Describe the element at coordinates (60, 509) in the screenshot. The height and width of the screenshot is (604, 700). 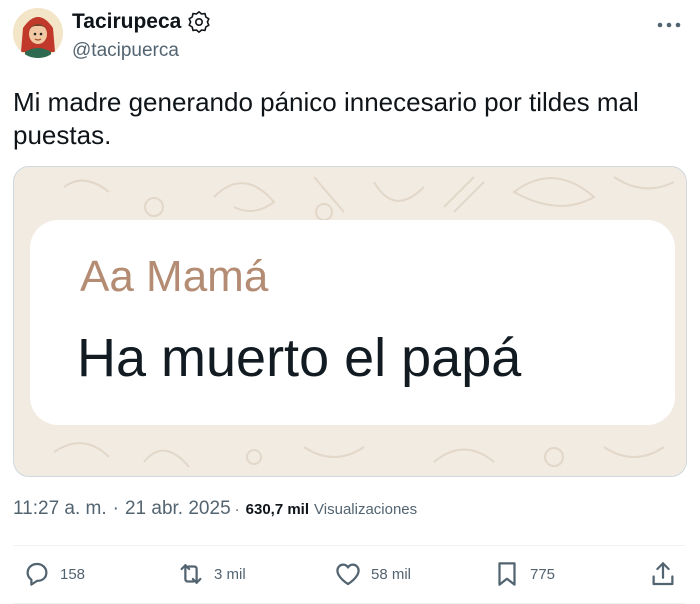
I see `tweet-time: 11:27 a. m.` at that location.